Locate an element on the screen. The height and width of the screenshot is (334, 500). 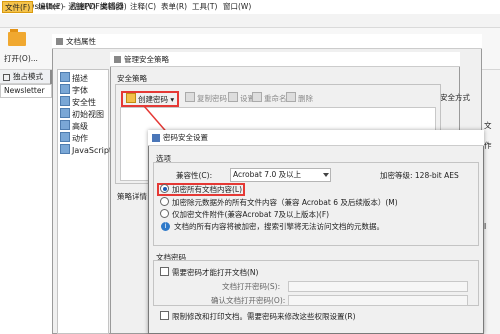
lock-icon is located at coordinates (156, 138).